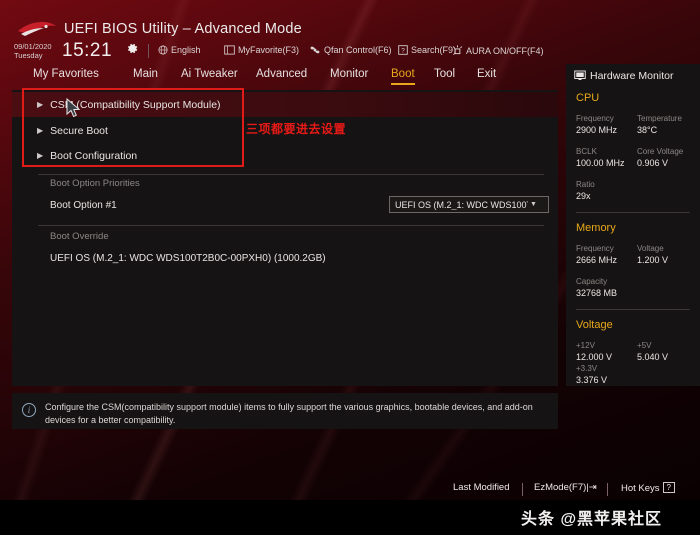 This screenshot has height=535, width=700. What do you see at coordinates (79, 236) in the screenshot?
I see `boot-override-header: Boot Override` at bounding box center [79, 236].